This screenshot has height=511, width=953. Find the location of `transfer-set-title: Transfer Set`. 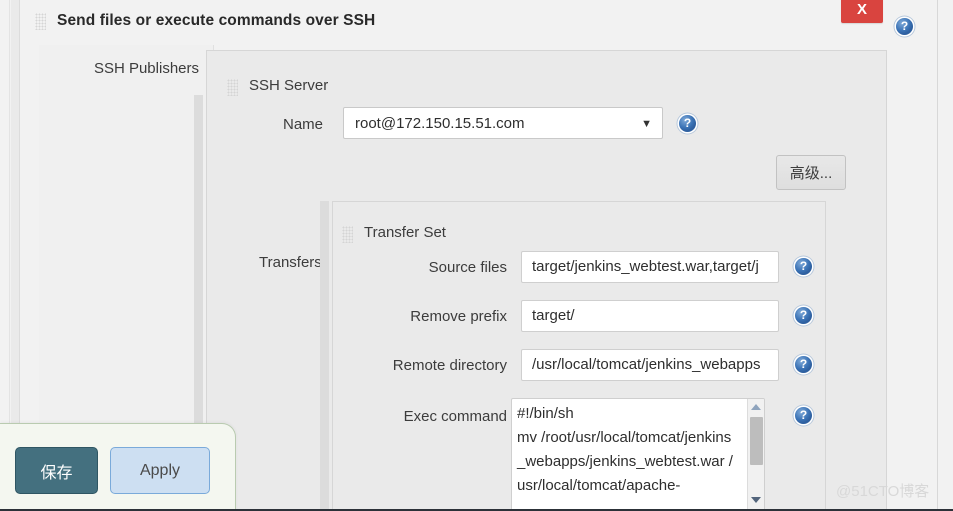

transfer-set-title: Transfer Set is located at coordinates (405, 232).